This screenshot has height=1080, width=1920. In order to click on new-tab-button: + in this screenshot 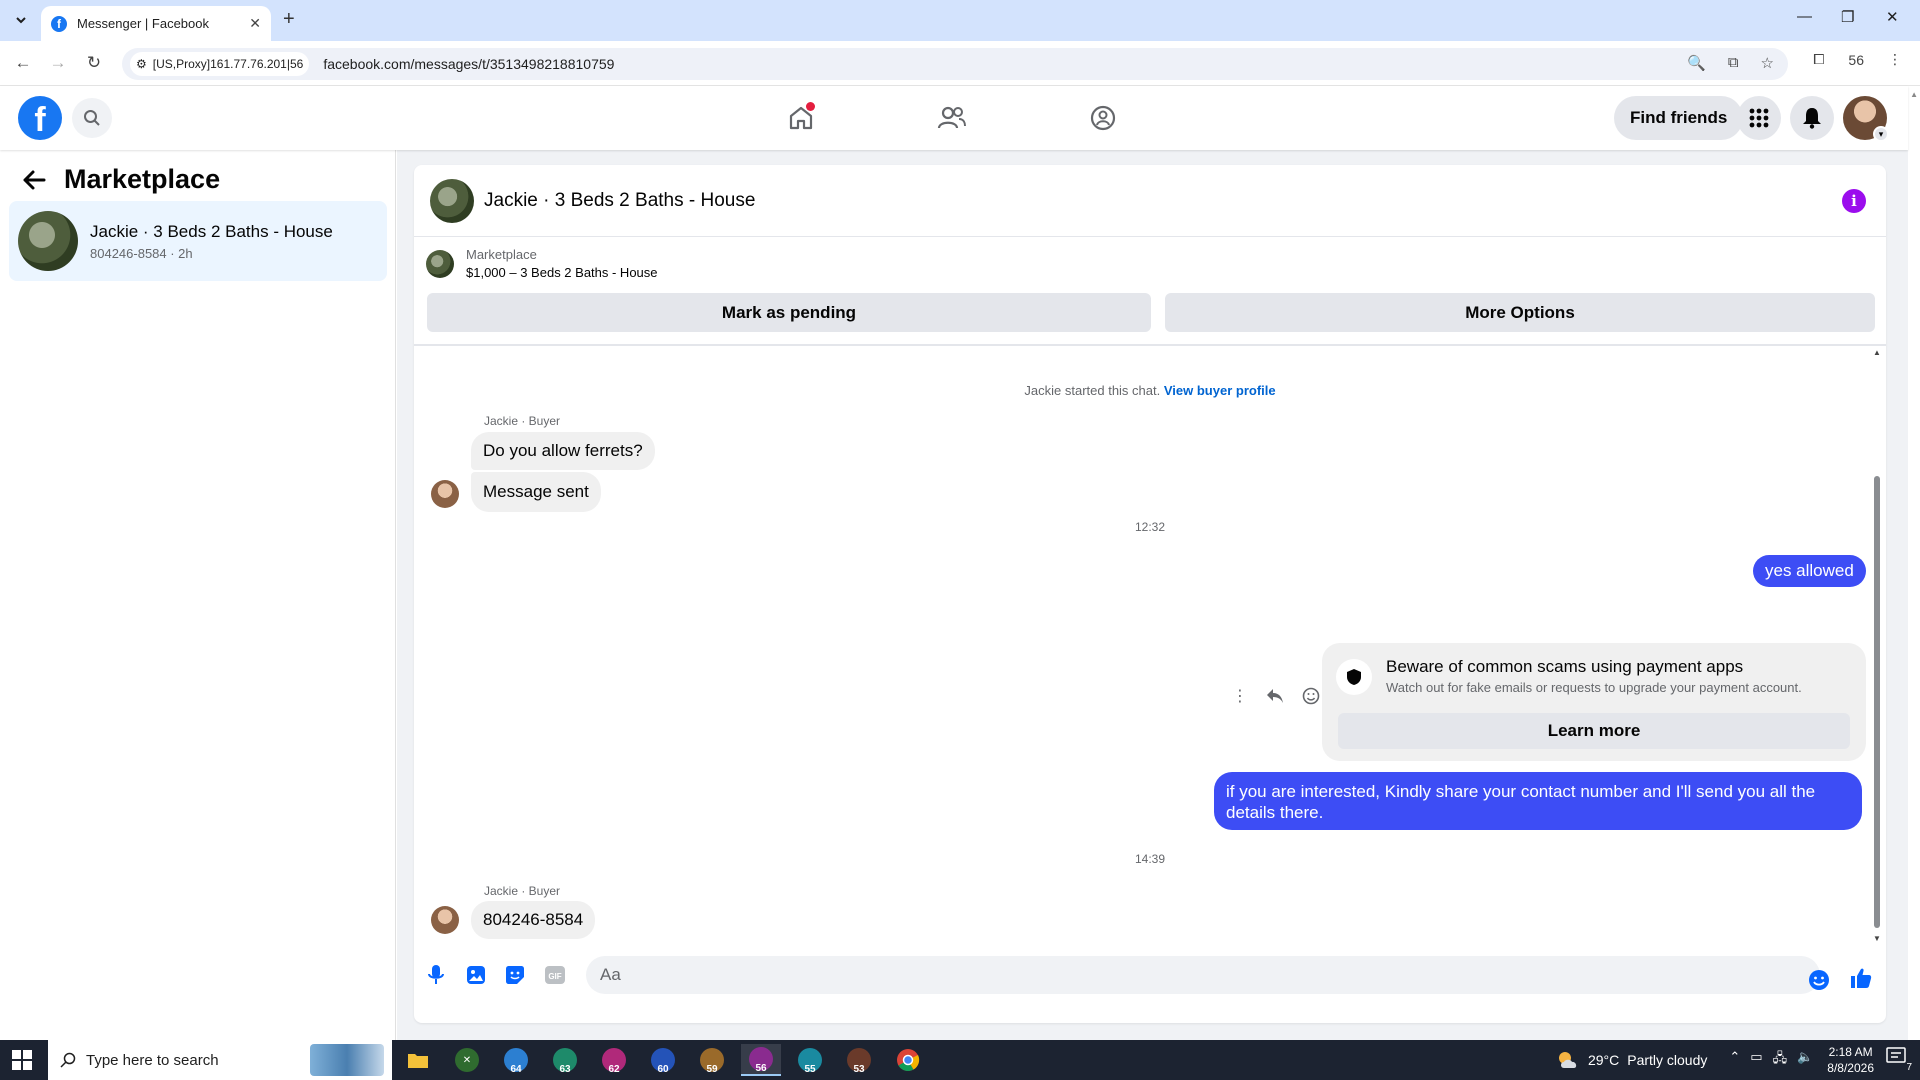, I will do `click(289, 19)`.